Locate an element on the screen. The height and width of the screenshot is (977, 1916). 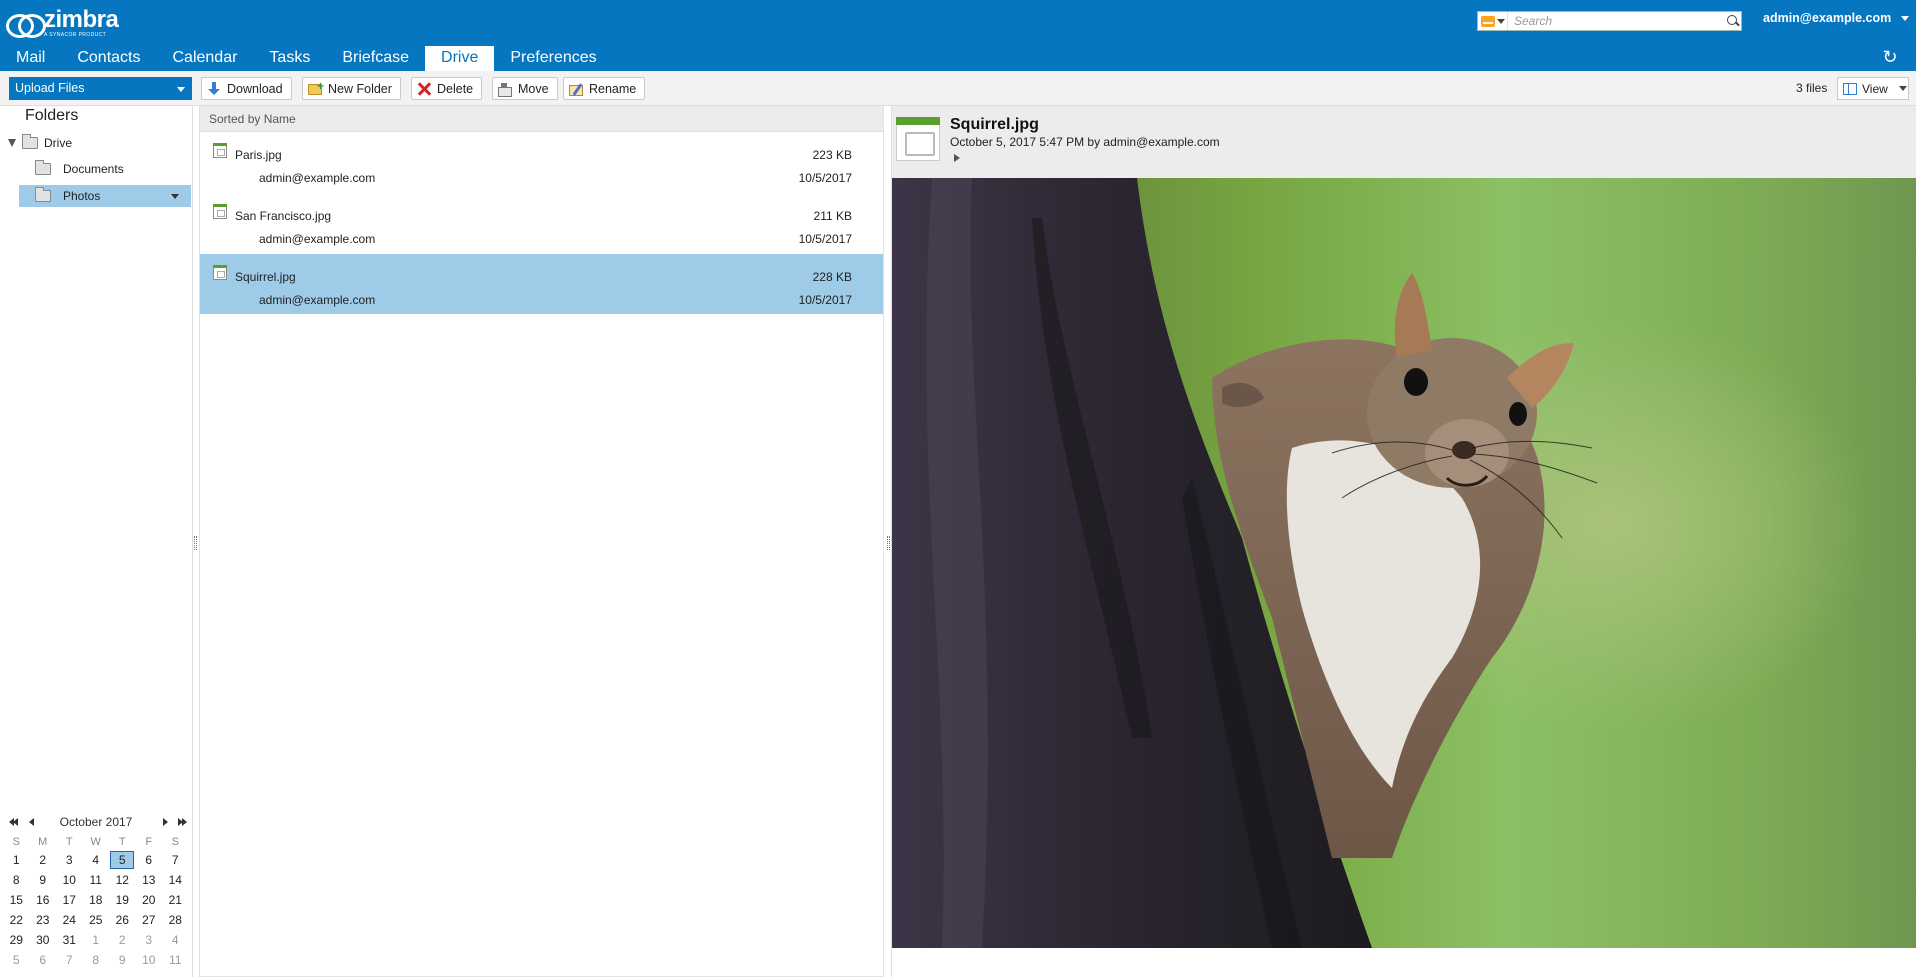
upload-files-label: Upload Files is located at coordinates (50, 88).